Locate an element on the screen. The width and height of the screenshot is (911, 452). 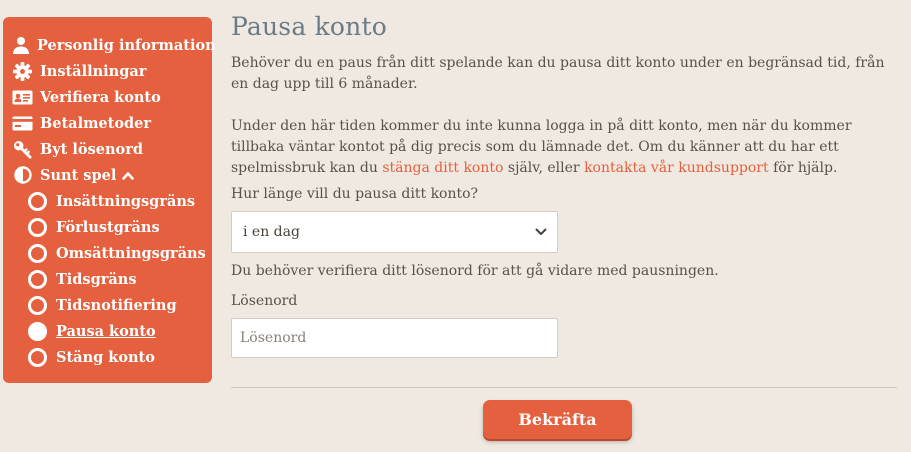
info-text-part: för hjälp. is located at coordinates (803, 168).